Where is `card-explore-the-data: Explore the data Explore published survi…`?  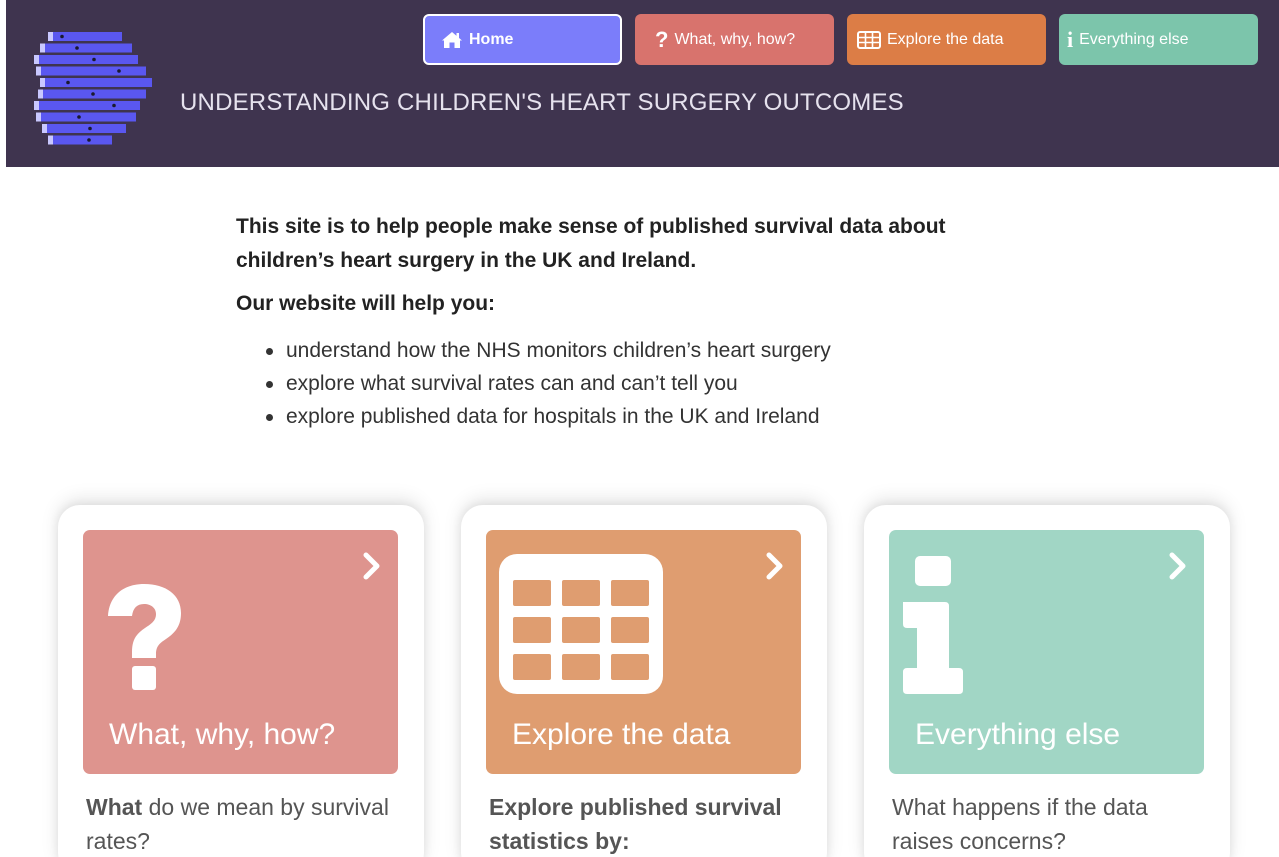
card-explore-the-data: Explore the data Explore published survi… is located at coordinates (644, 681).